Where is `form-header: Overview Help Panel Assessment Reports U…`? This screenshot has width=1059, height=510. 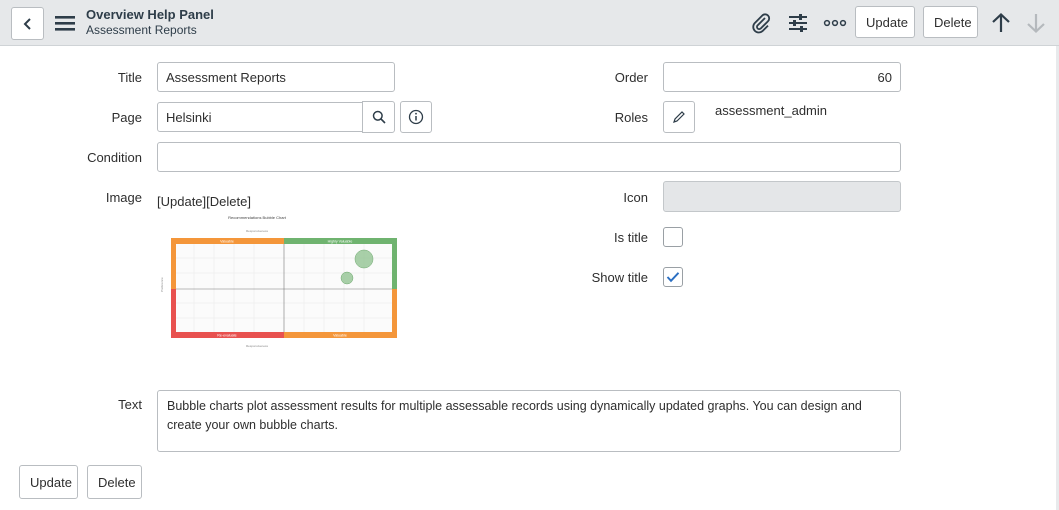
form-header: Overview Help Panel Assessment Reports U… is located at coordinates (529, 23).